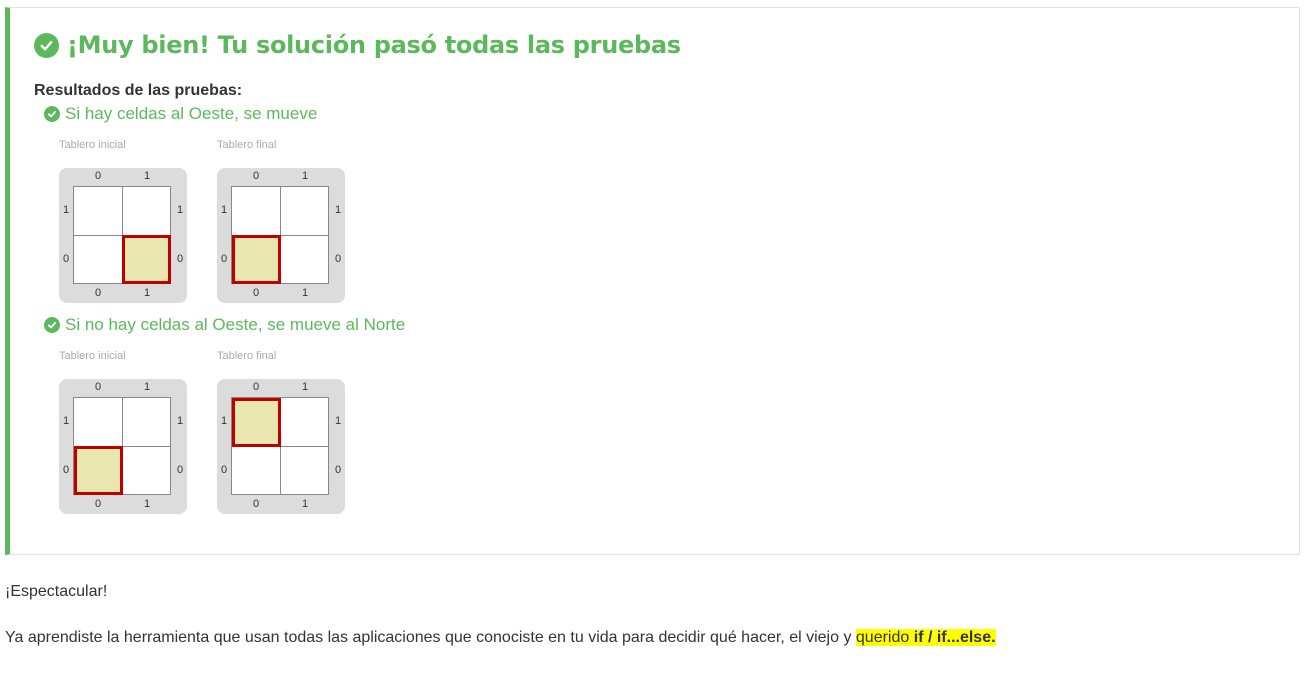  What do you see at coordinates (138, 90) in the screenshot?
I see `results-subtitle: Resultados de las pruebas:` at bounding box center [138, 90].